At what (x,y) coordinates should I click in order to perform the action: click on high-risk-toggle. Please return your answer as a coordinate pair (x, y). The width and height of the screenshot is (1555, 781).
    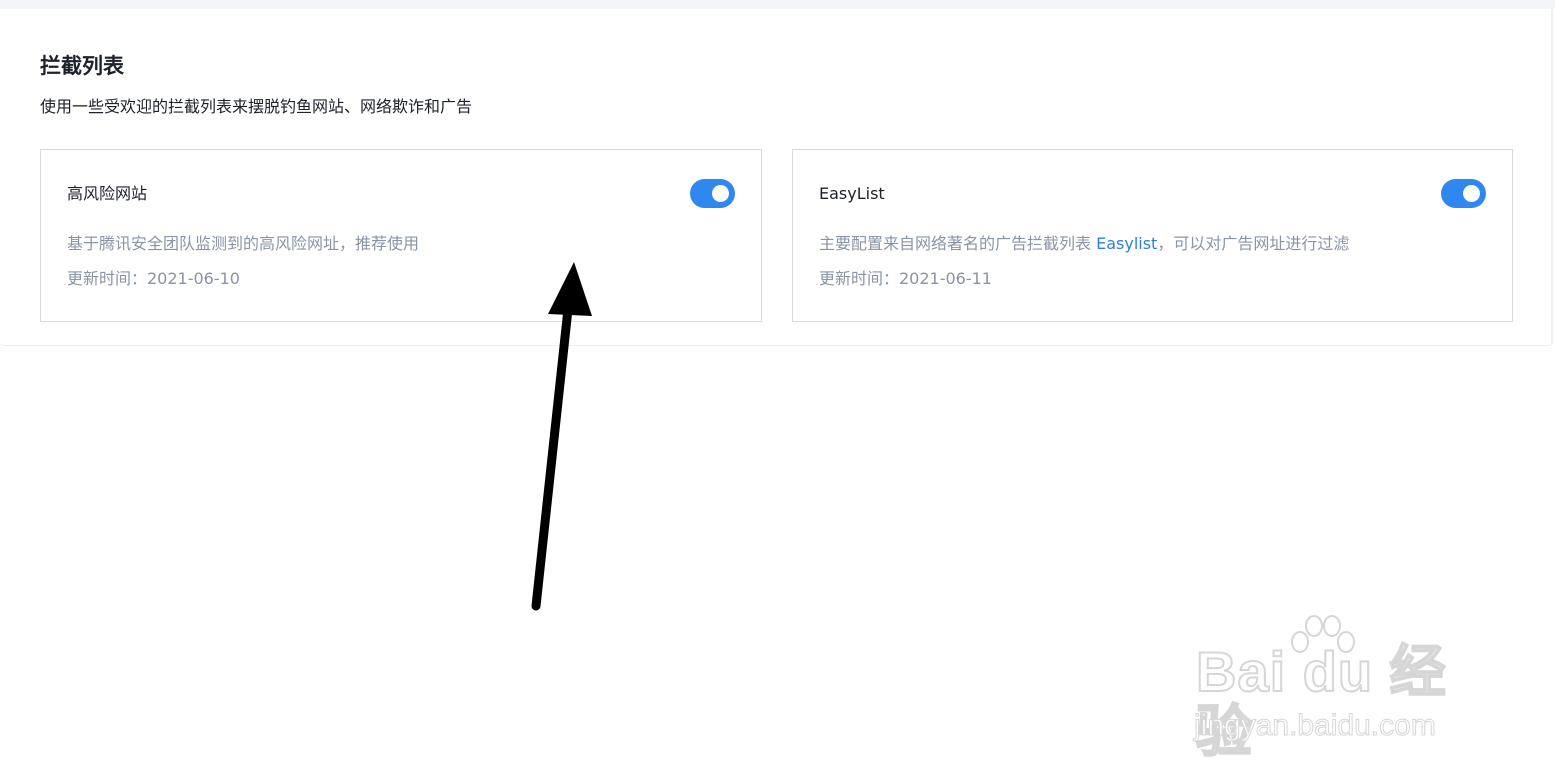
    Looking at the image, I should click on (712, 193).